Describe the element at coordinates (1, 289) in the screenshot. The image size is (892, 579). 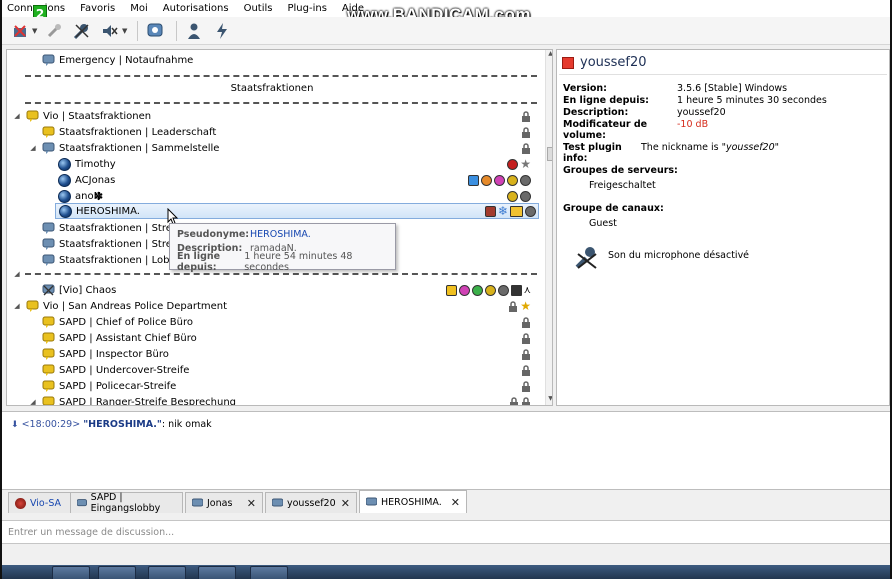
I see `frame-border` at that location.